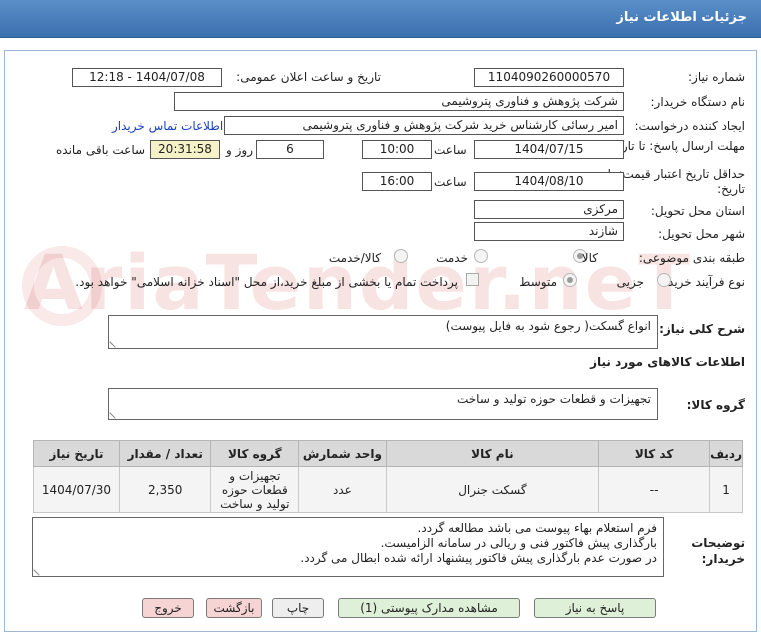 Image resolution: width=761 pixels, height=635 pixels. Describe the element at coordinates (290, 149) in the screenshot. I see `deadline-days-field: 6` at that location.